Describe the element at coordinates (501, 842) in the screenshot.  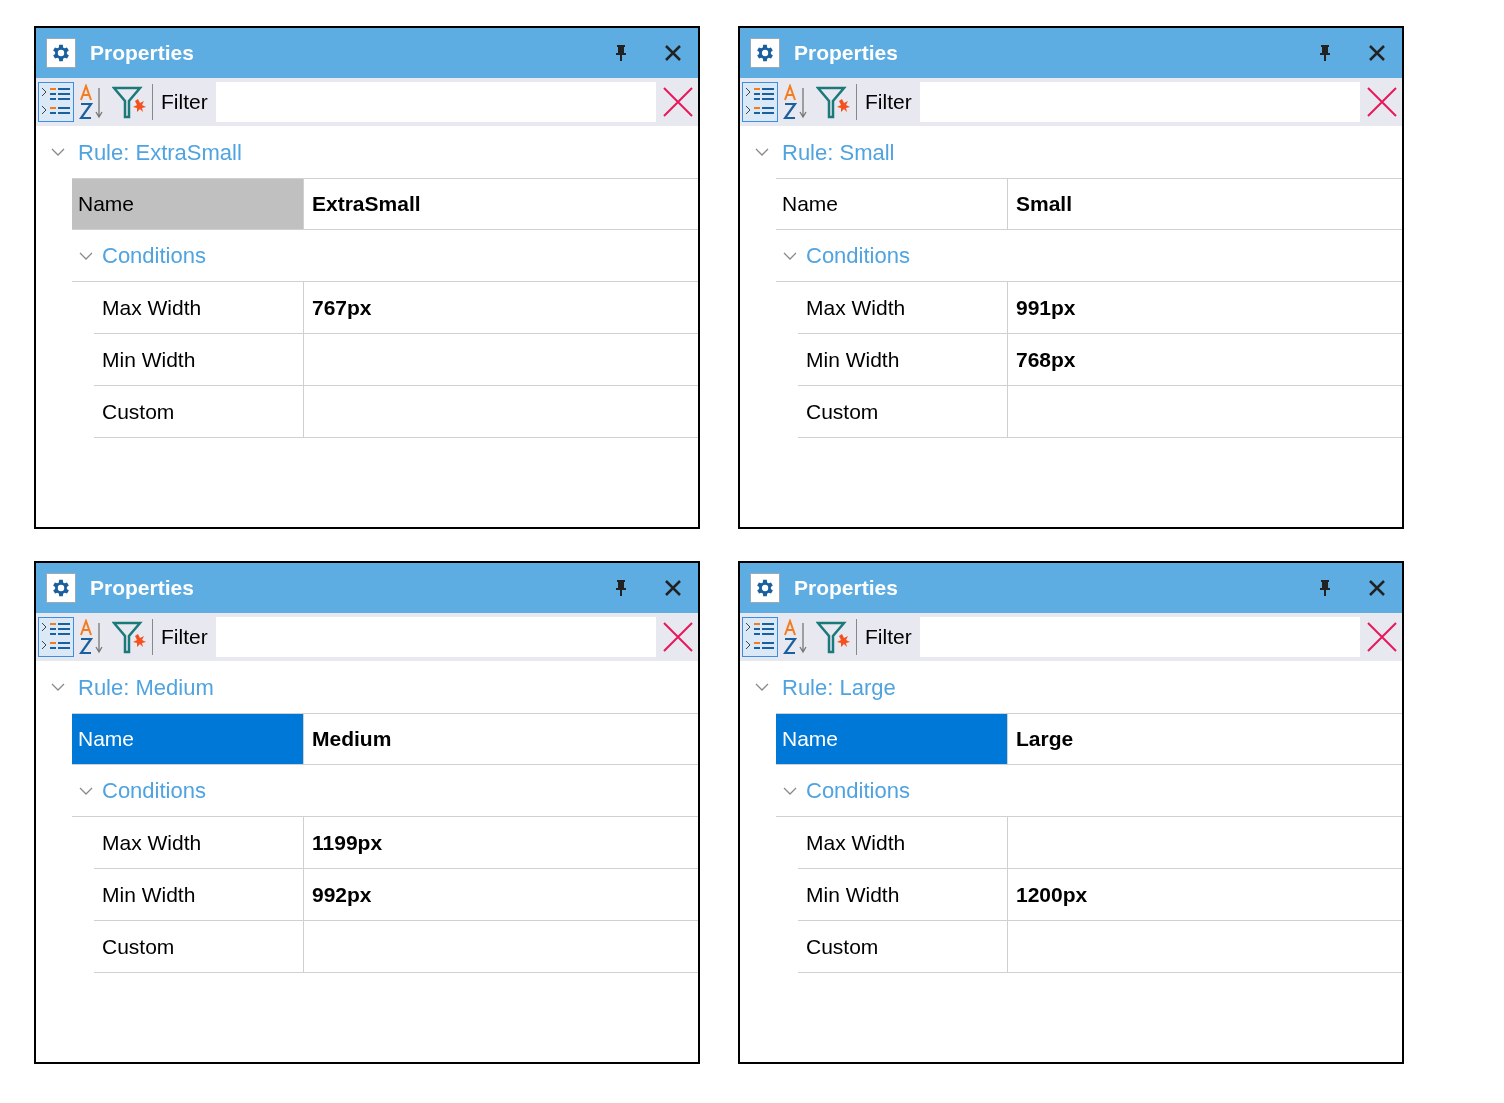
I see `property-value-cell: 1199px` at that location.